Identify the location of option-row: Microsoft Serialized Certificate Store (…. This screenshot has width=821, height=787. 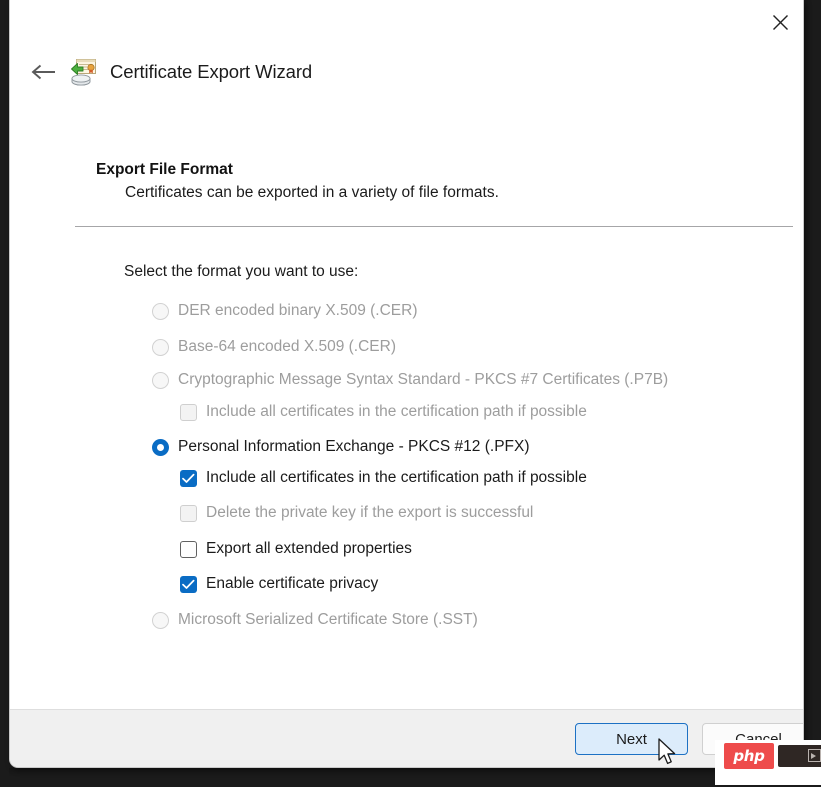
(315, 620).